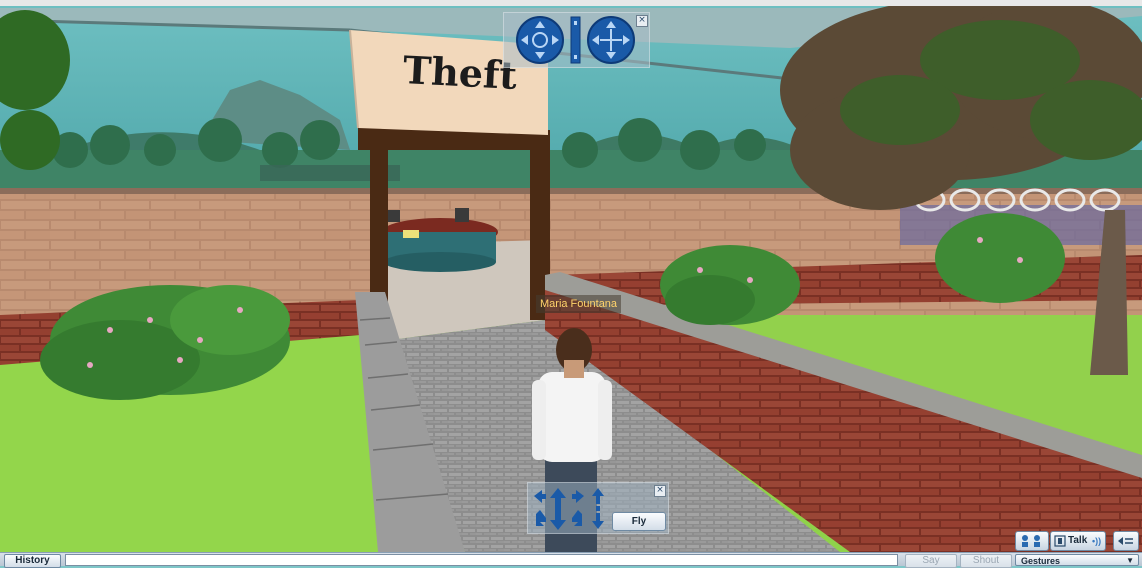 This screenshot has width=1142, height=568. Describe the element at coordinates (540, 508) in the screenshot. I see `turn-left-icon` at that location.